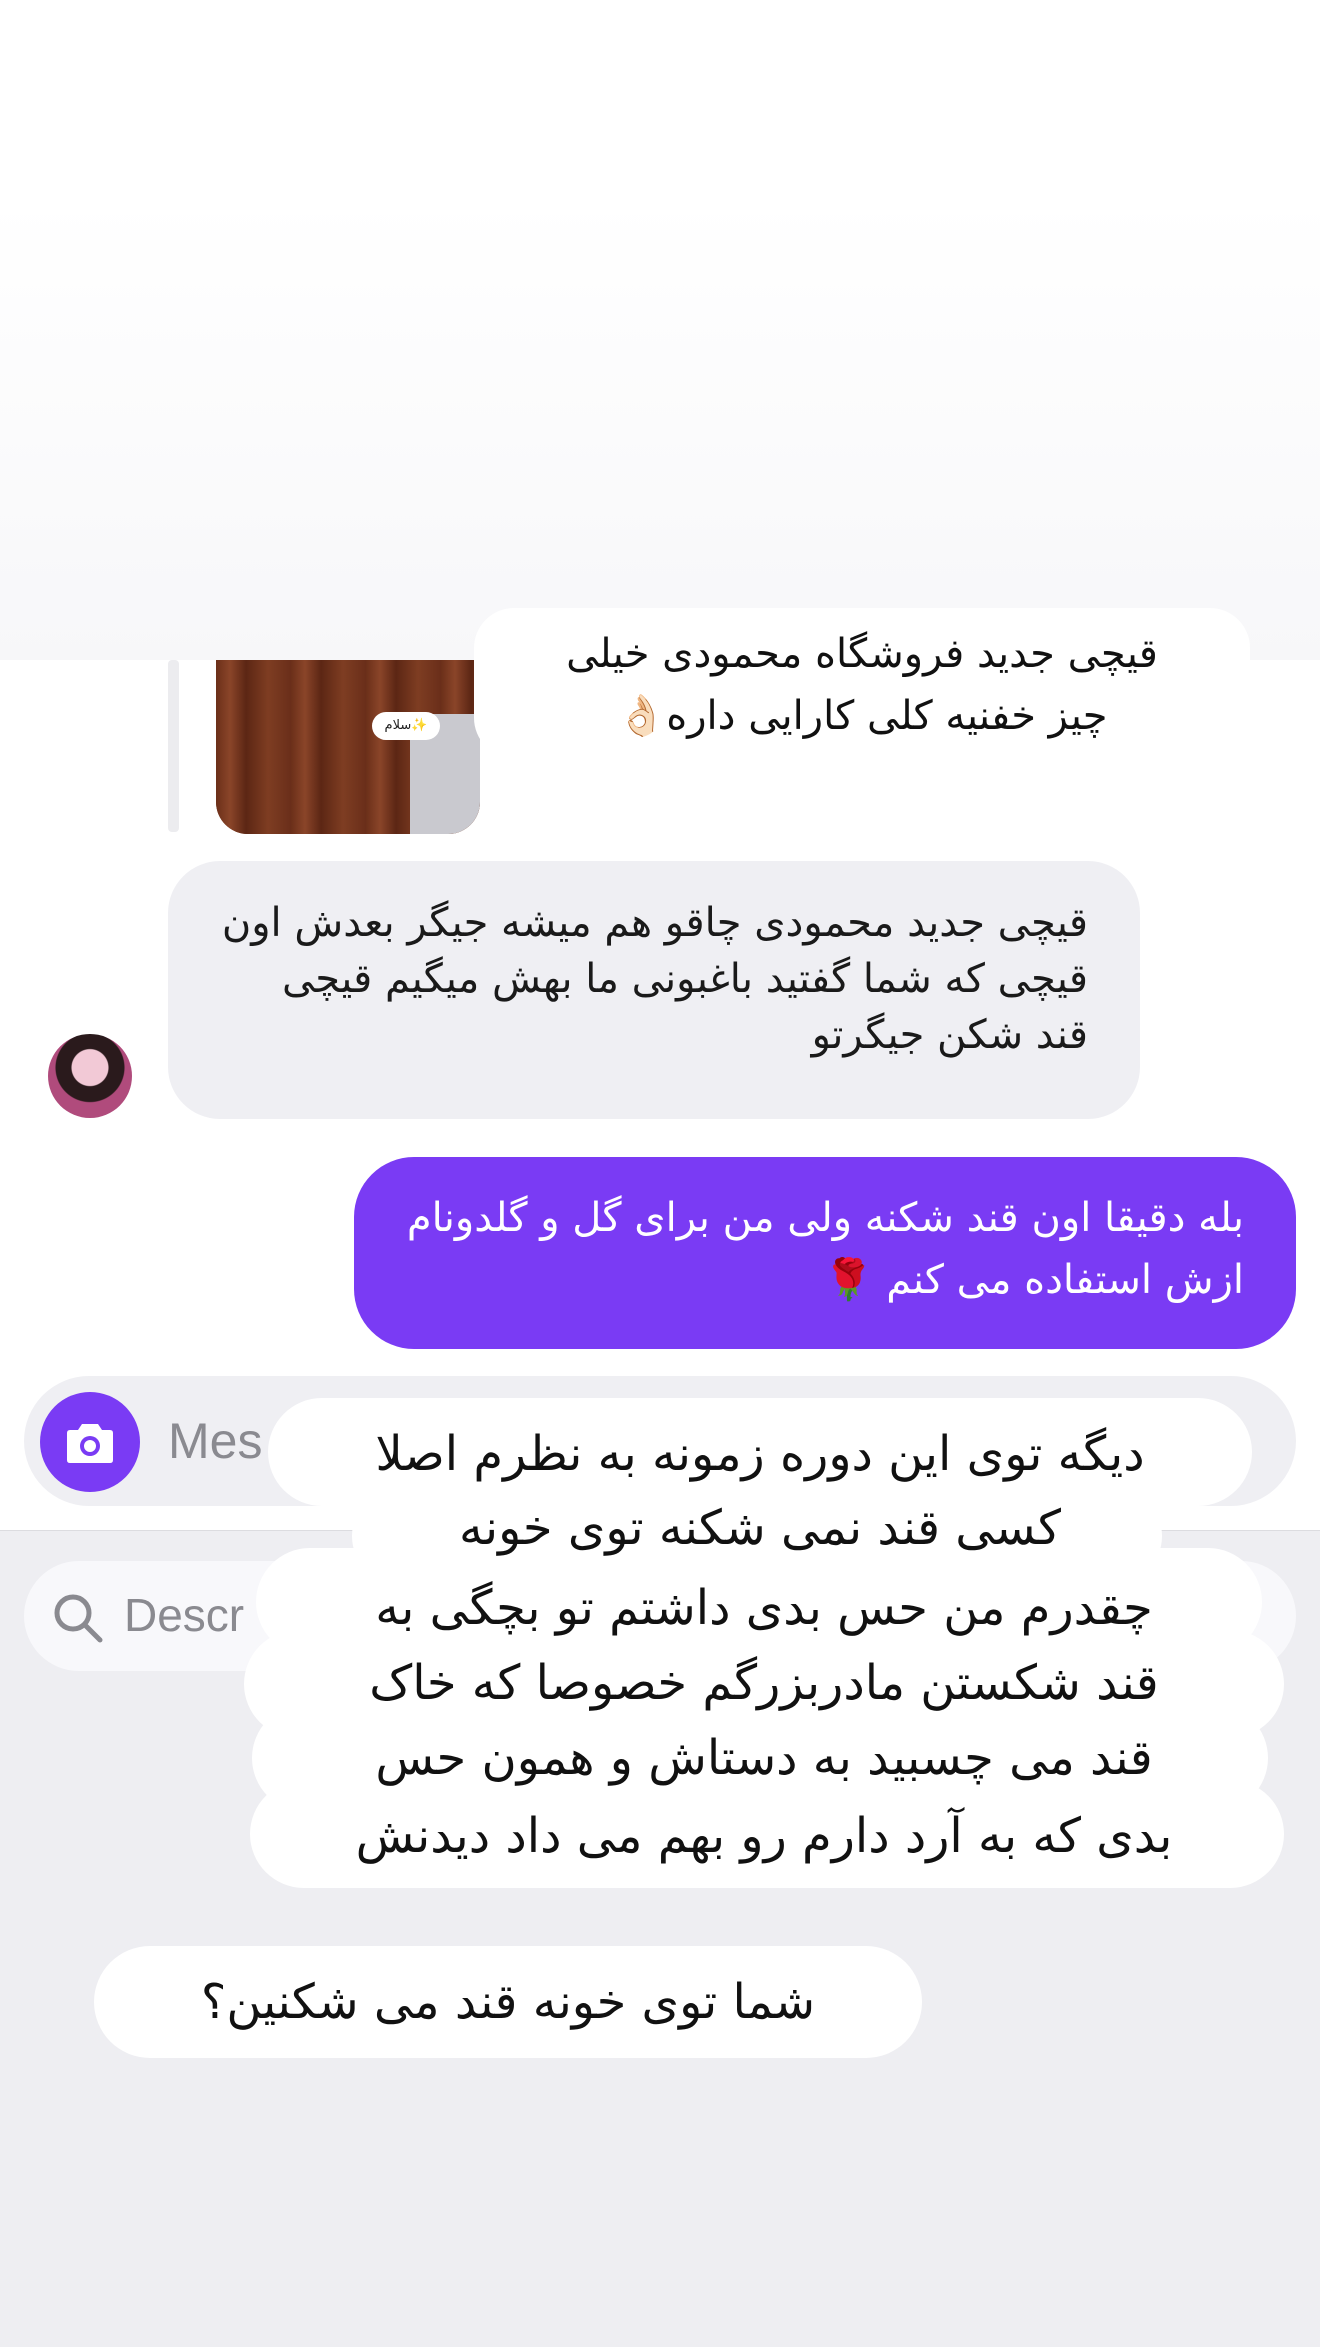  I want to click on camera-button, so click(90, 1442).